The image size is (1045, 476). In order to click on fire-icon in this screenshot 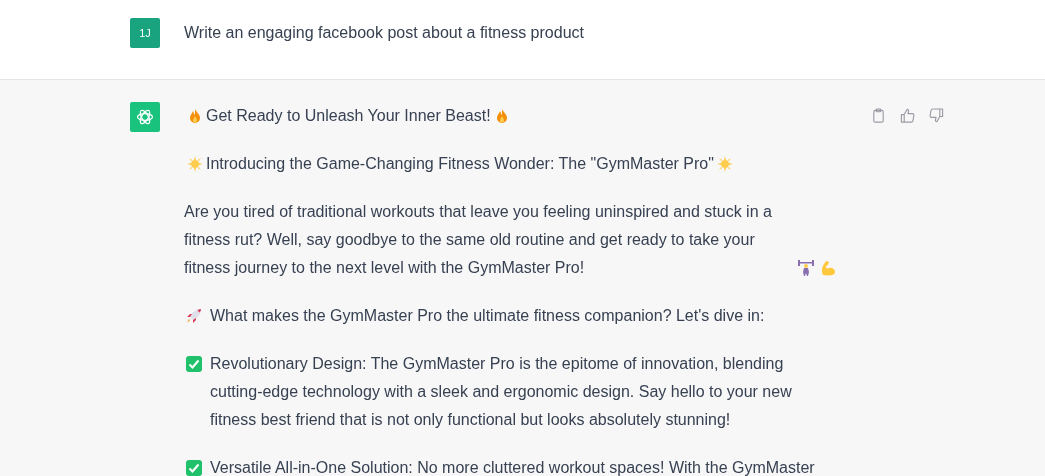, I will do `click(195, 116)`.